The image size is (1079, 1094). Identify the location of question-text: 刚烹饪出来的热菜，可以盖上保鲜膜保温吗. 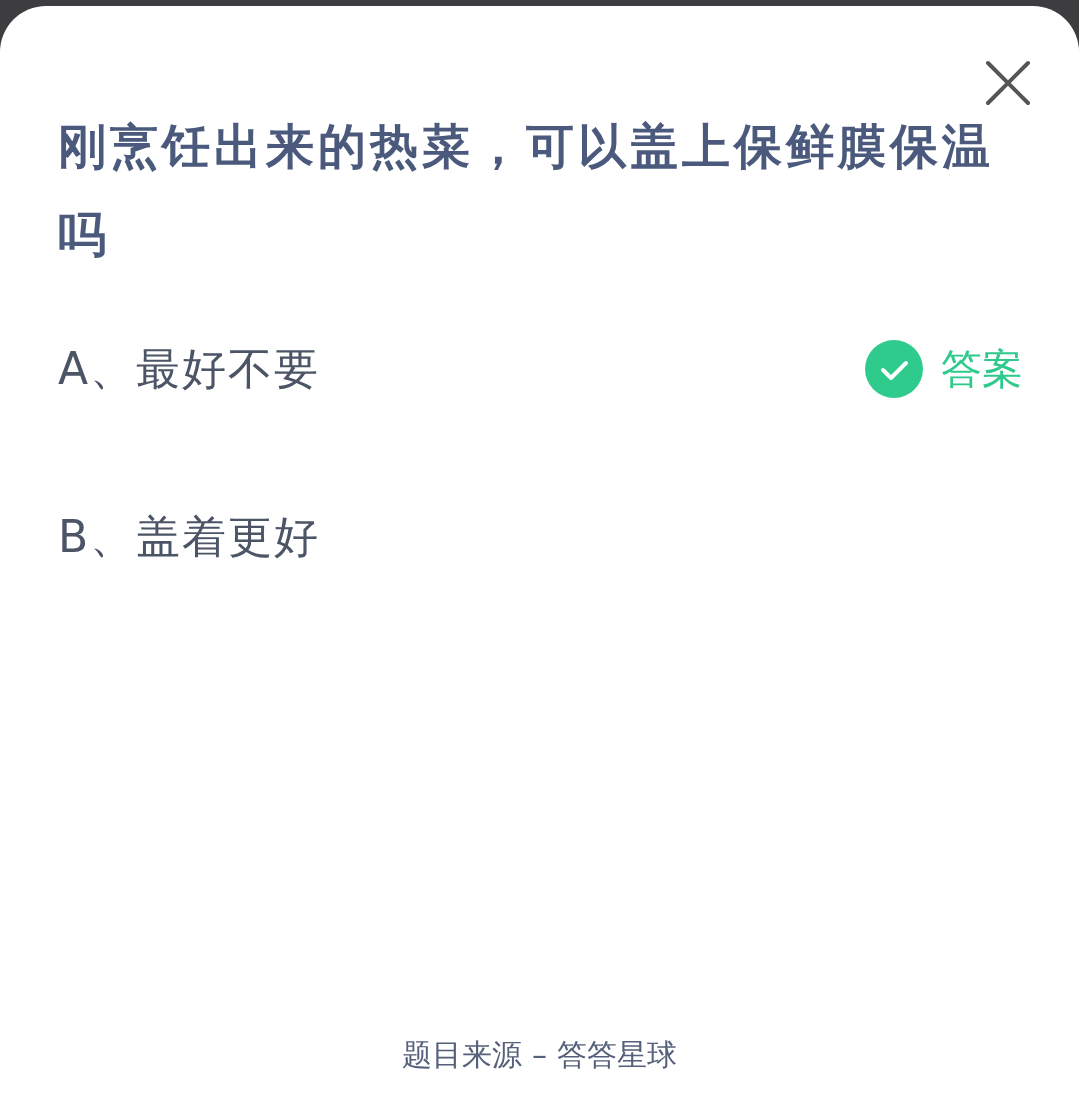
(526, 190).